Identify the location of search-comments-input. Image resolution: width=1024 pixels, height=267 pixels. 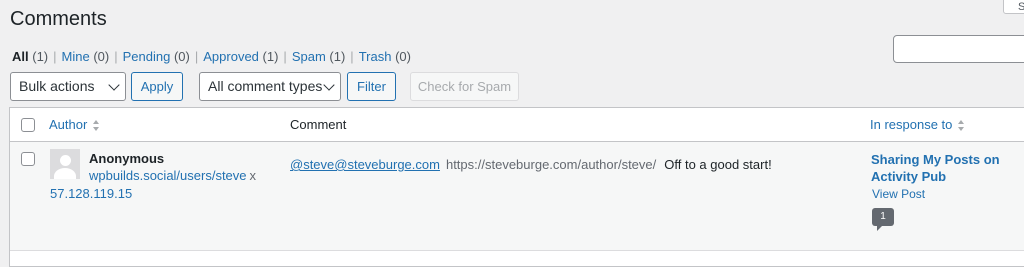
(958, 49).